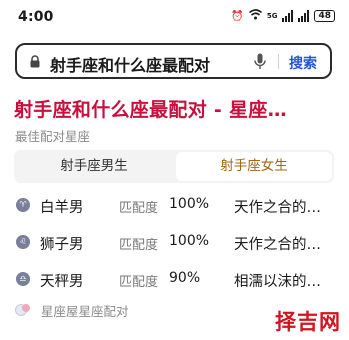  Describe the element at coordinates (303, 63) in the screenshot. I see `search-button: 搜索` at that location.